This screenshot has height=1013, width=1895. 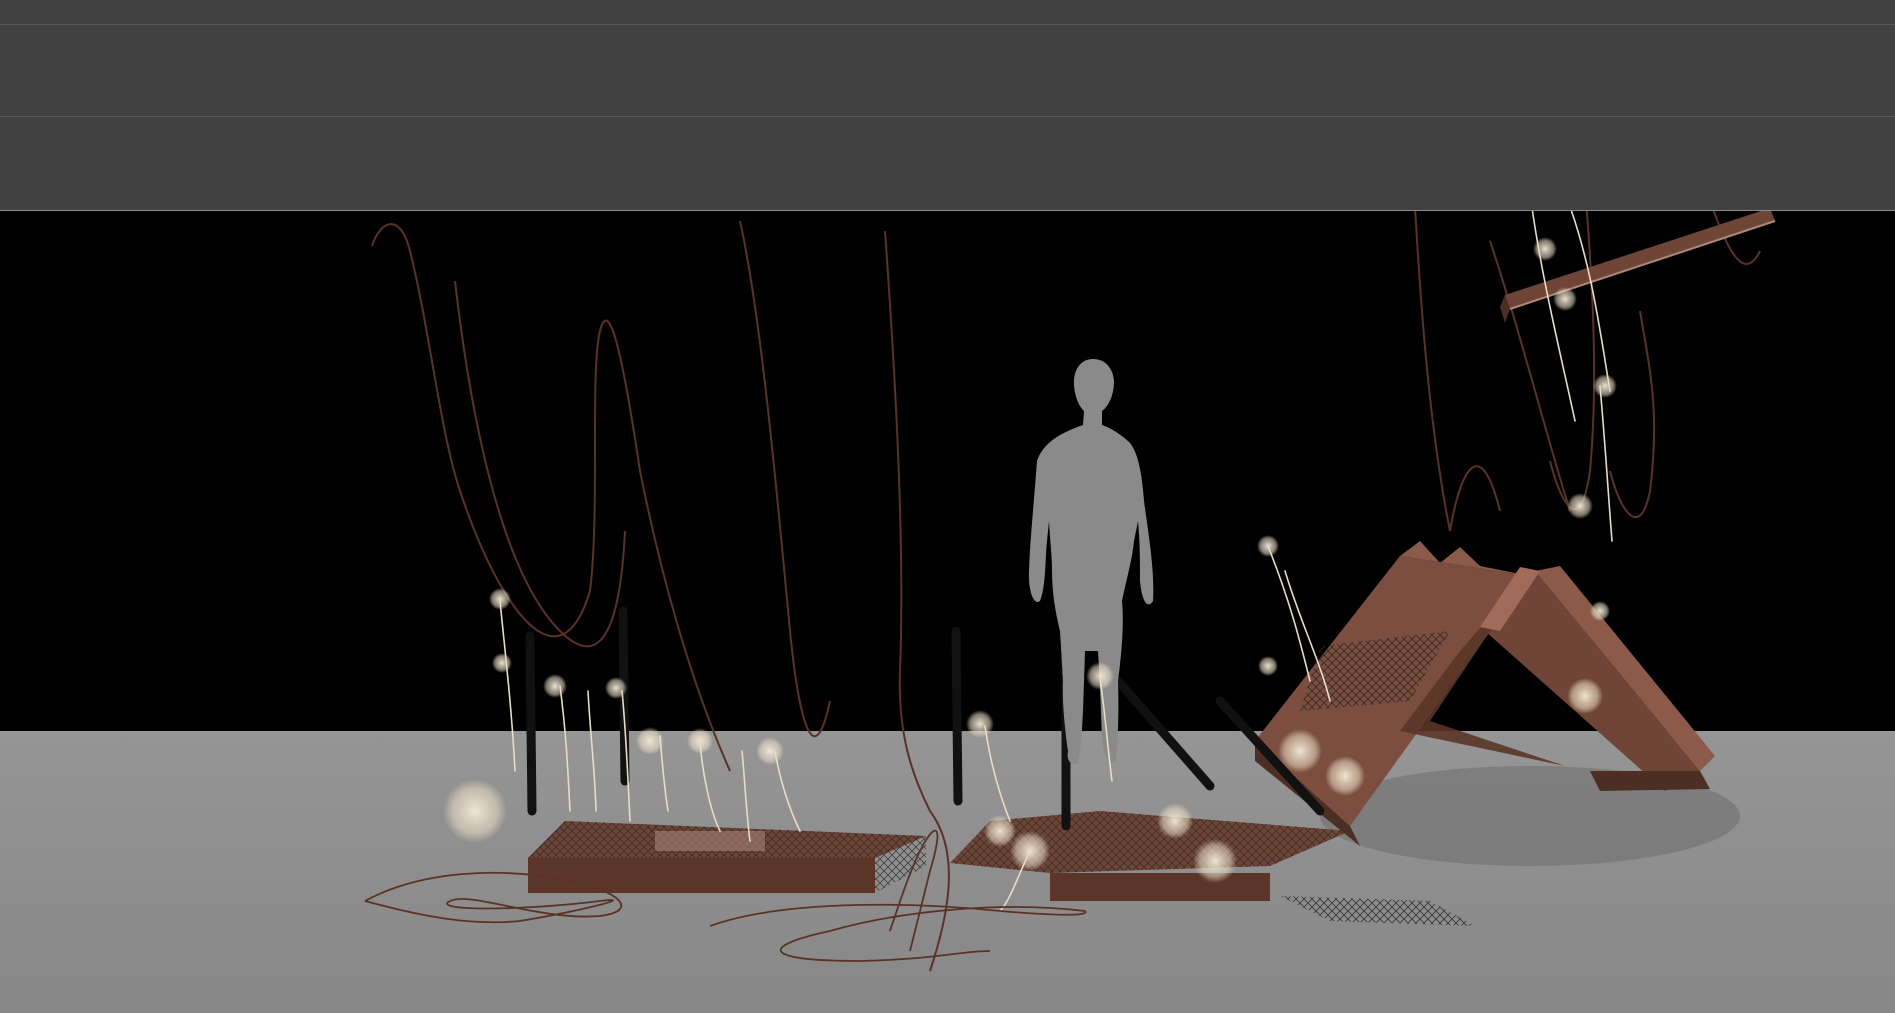 What do you see at coordinates (947, 12) in the screenshot?
I see `top-bar` at bounding box center [947, 12].